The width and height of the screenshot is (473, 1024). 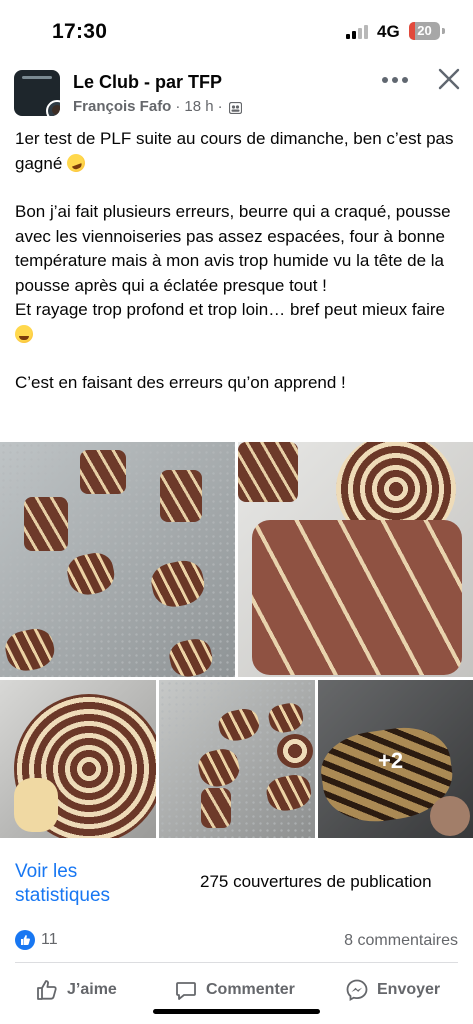 I want to click on author-avatar, so click(x=53, y=108).